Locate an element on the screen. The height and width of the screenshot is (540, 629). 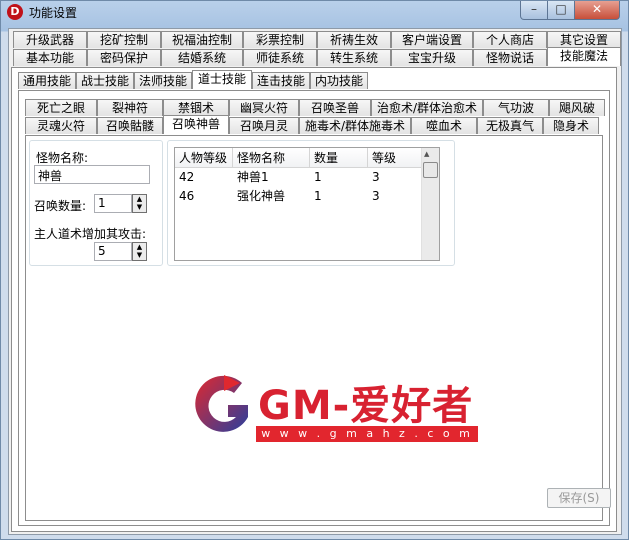
column-header-monster-name: 怪物名称 is located at coordinates (271, 158).